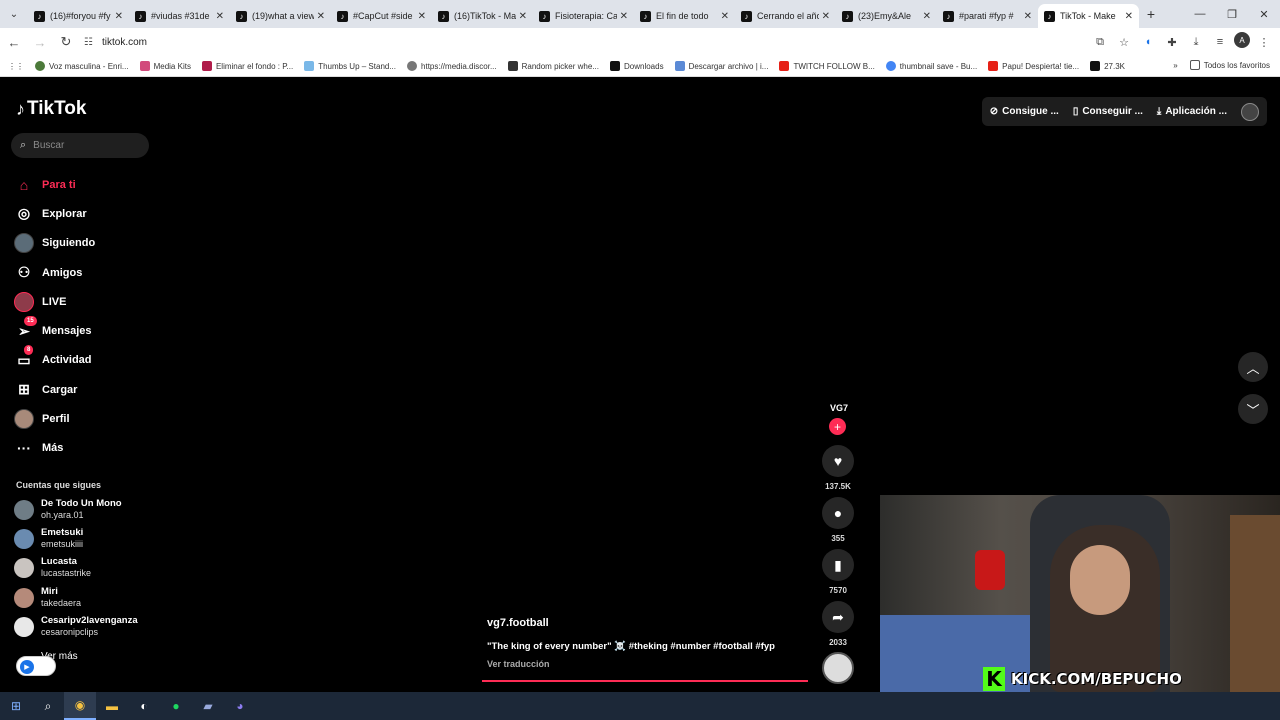  What do you see at coordinates (84, 448) in the screenshot?
I see `sidebar-item-mas: ··· Más` at bounding box center [84, 448].